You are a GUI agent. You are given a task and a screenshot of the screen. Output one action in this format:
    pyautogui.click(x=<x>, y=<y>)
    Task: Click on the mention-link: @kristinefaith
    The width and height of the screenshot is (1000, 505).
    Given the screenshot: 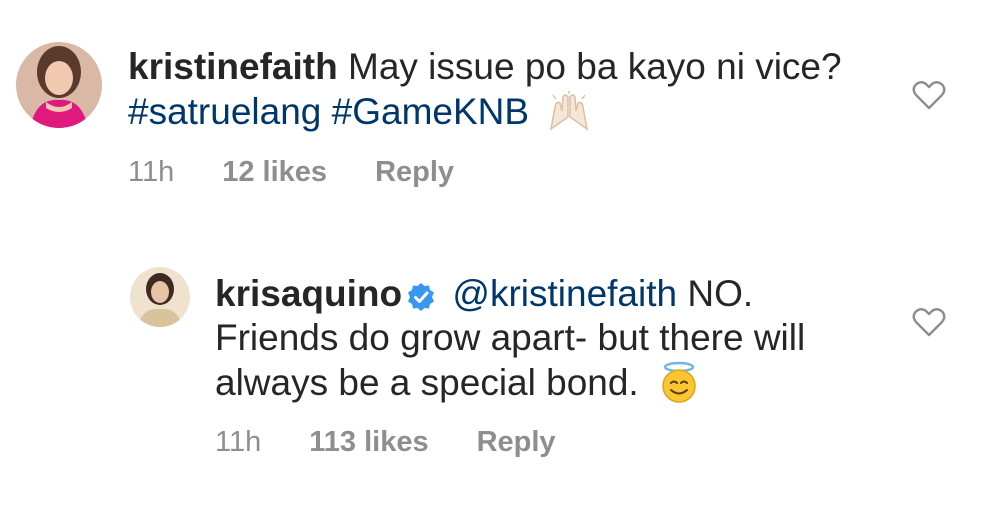 What is the action you would take?
    pyautogui.click(x=564, y=293)
    